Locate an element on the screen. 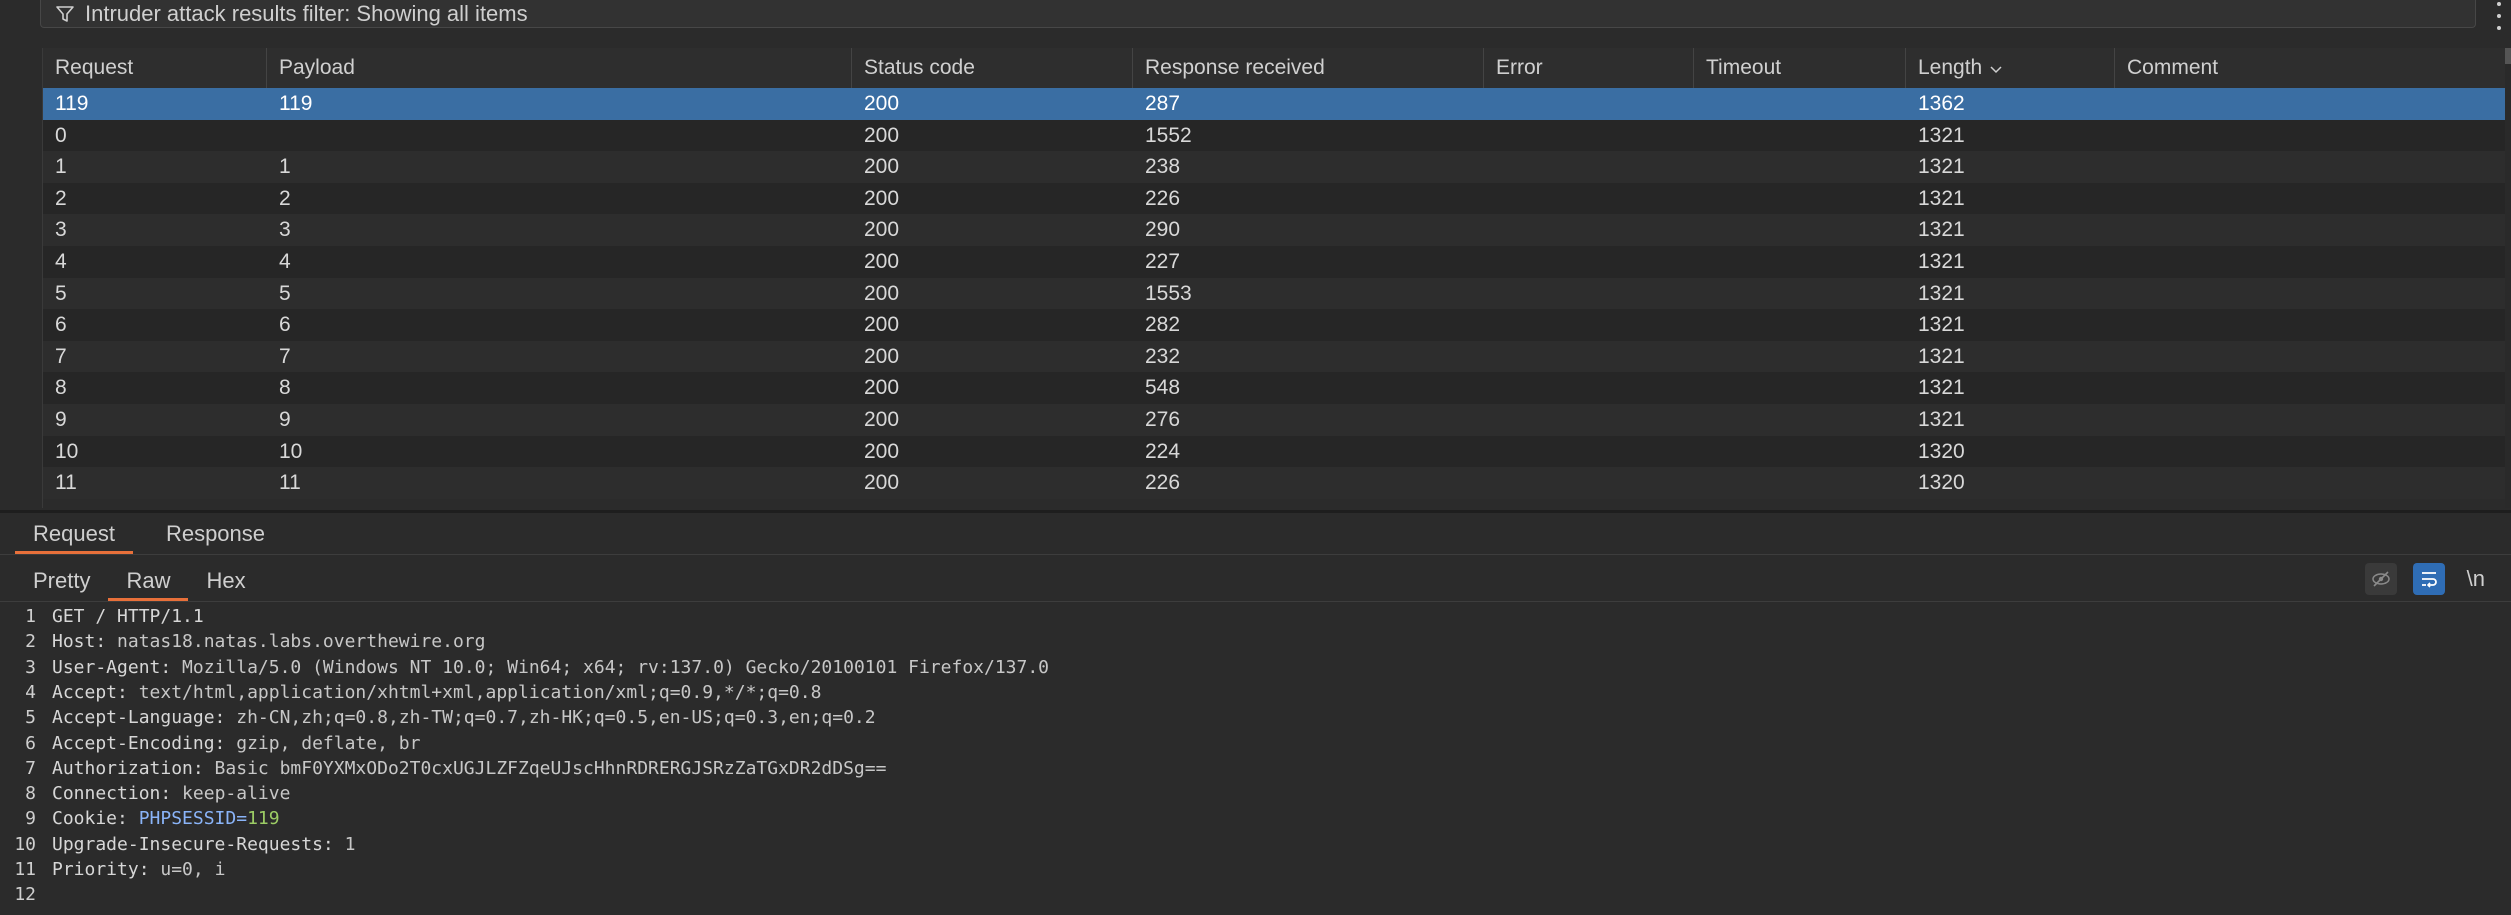 The width and height of the screenshot is (2511, 915). table-row: 3 3 200 290 1321 is located at coordinates (1274, 230).